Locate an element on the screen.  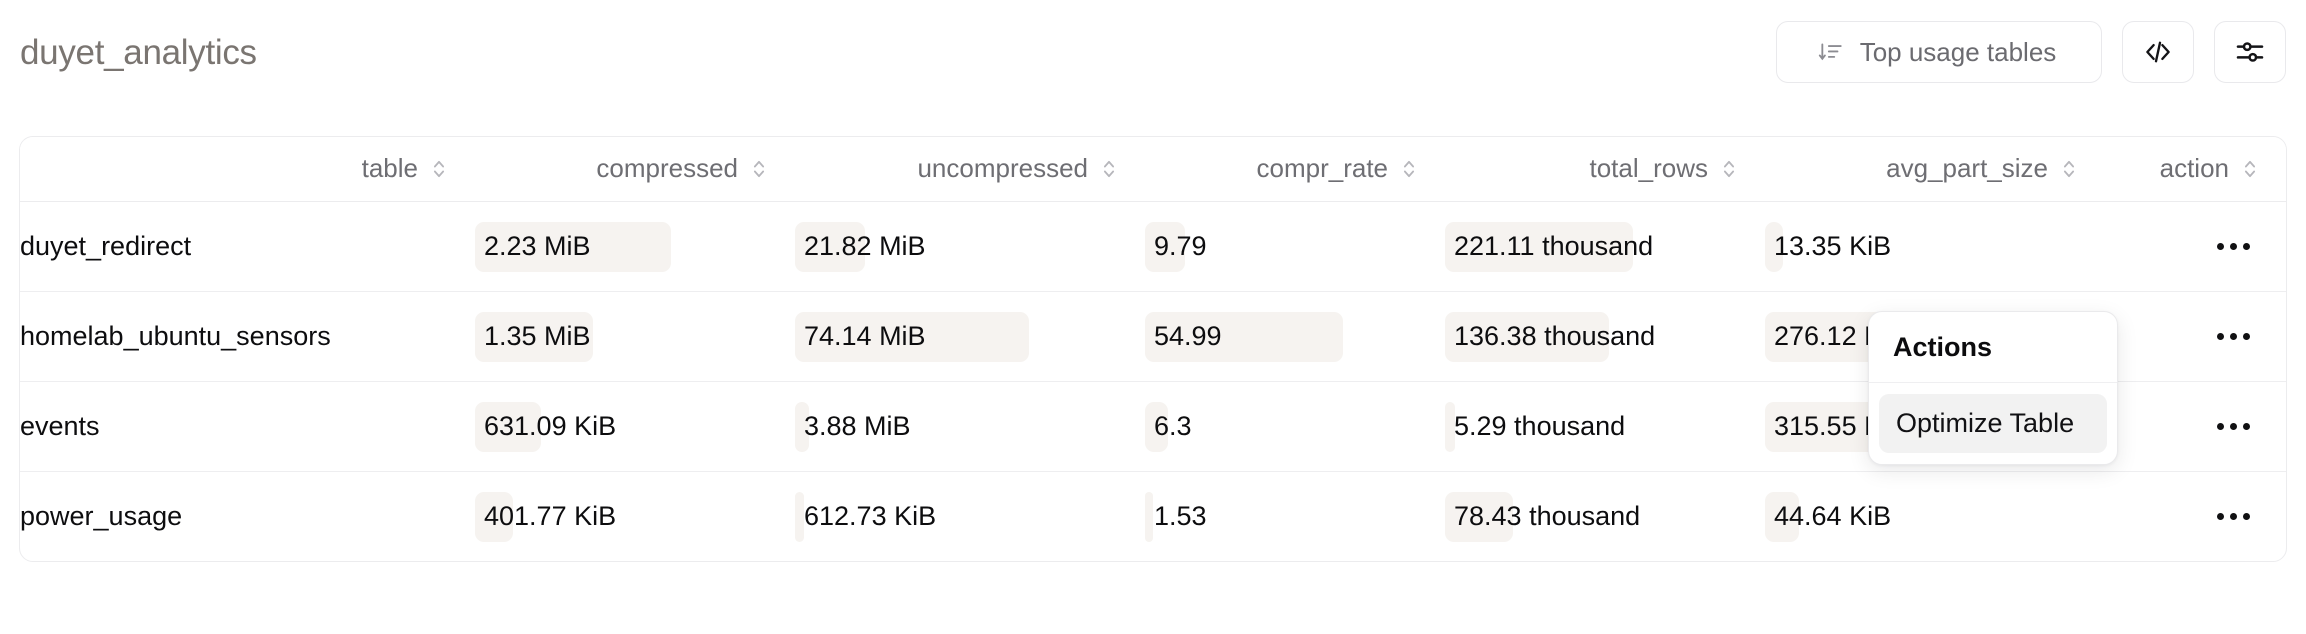
total-rows-value: 78.43 thousand is located at coordinates (1547, 515).